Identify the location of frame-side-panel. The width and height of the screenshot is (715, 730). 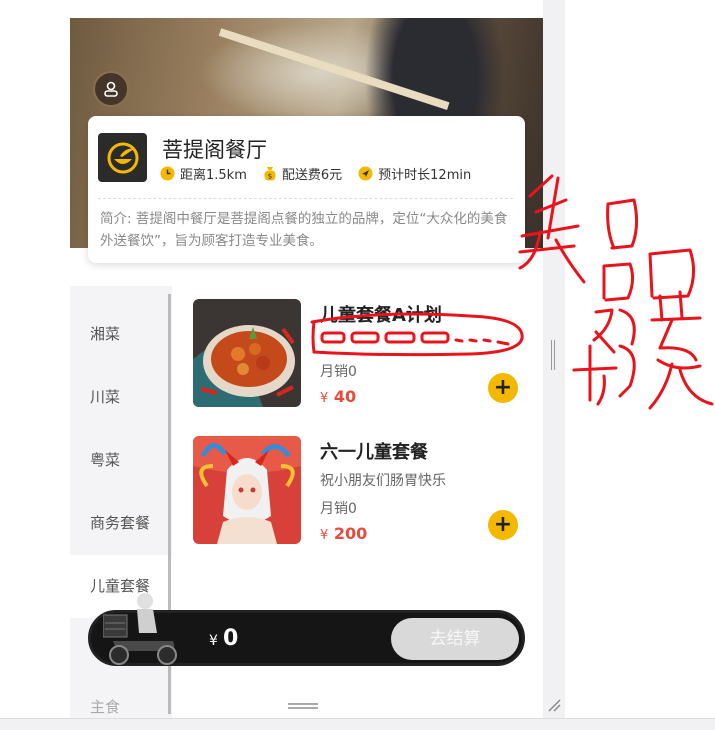
(554, 359).